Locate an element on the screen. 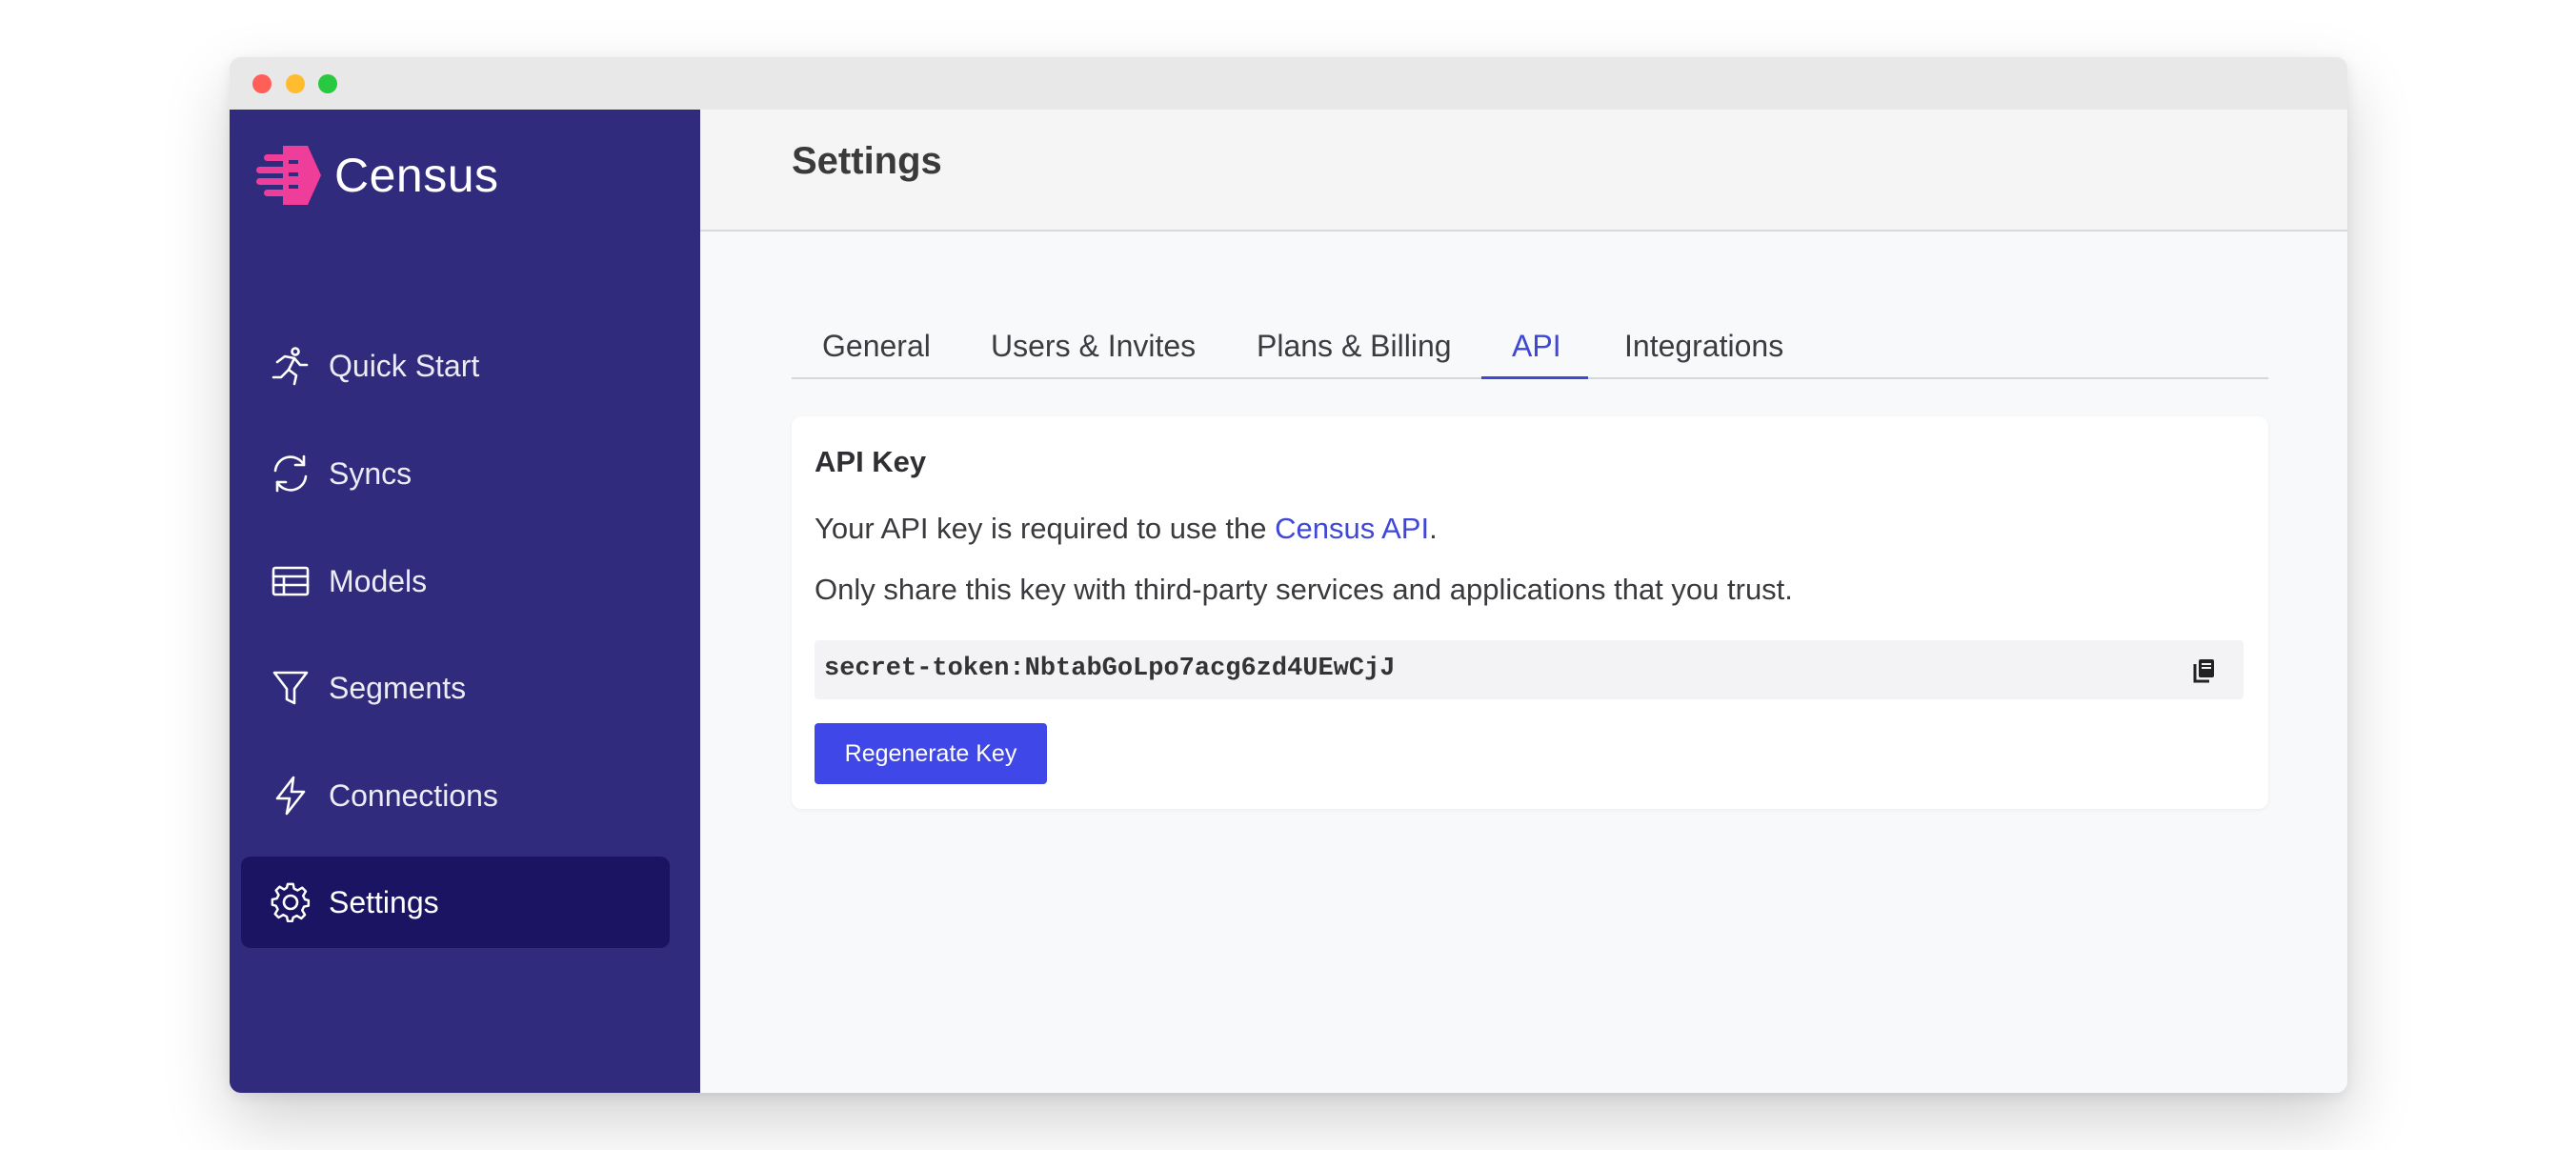  page-header: Settings is located at coordinates (1523, 171).